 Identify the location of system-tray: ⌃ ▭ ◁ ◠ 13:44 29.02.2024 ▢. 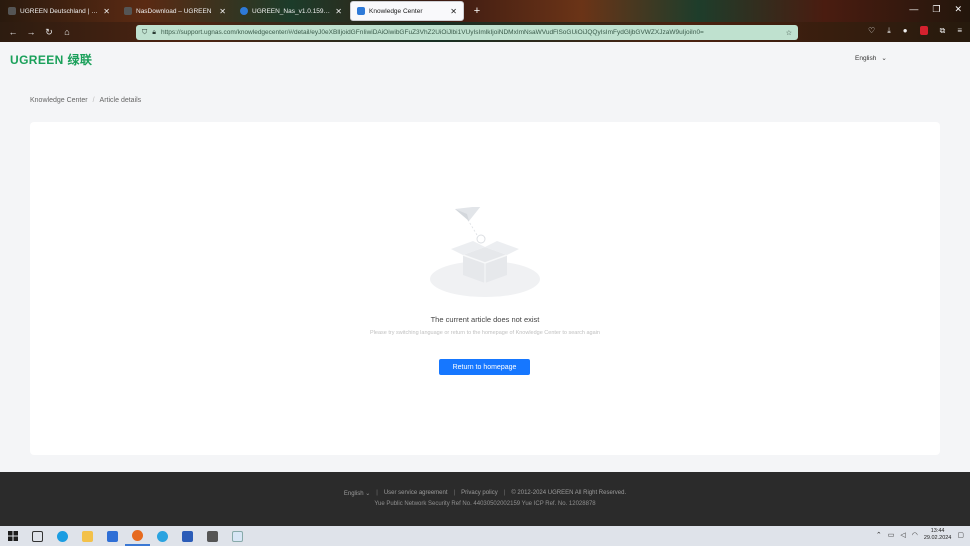
(920, 535).